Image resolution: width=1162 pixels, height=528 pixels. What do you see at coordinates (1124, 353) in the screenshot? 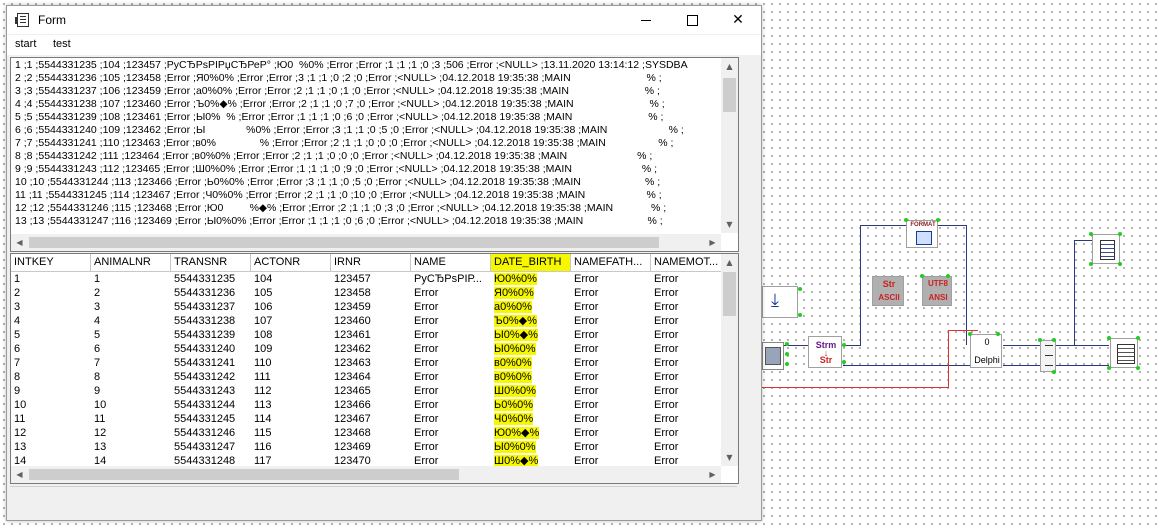
I see `grid-output-block` at bounding box center [1124, 353].